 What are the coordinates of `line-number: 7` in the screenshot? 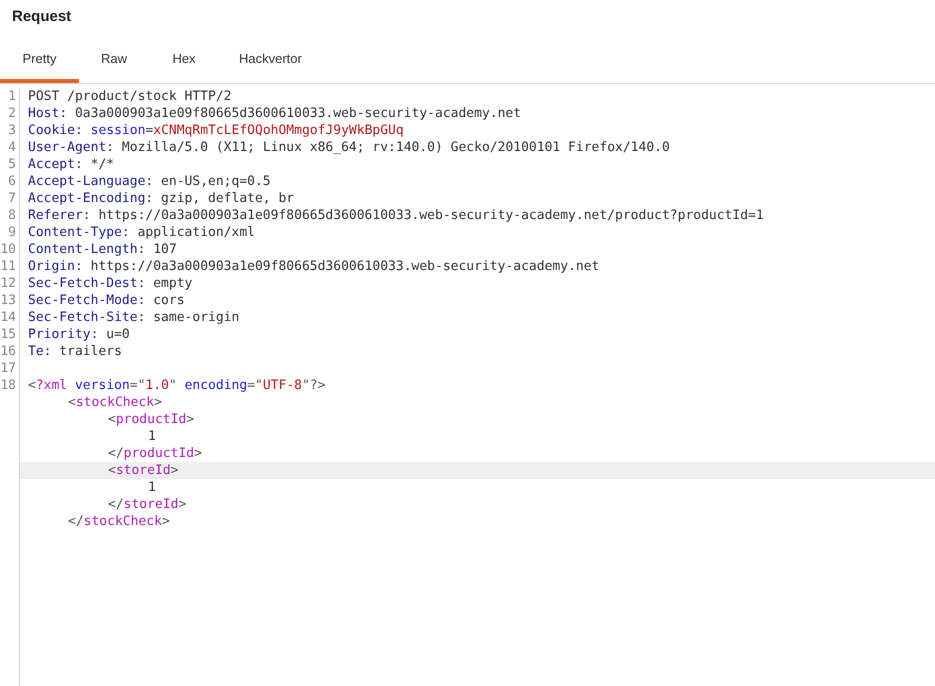 It's located at (12, 198).